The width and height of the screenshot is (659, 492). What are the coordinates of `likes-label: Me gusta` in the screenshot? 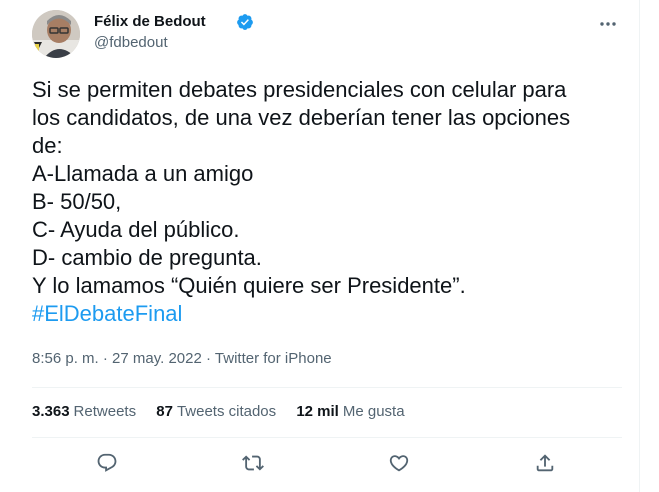 It's located at (373, 411).